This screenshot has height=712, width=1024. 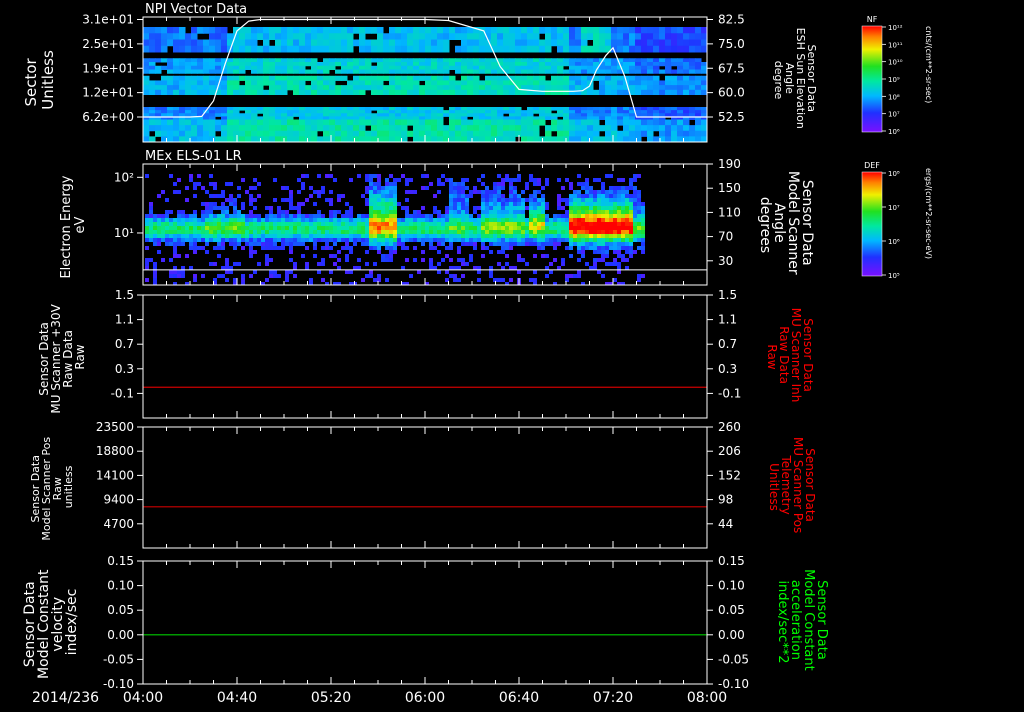 What do you see at coordinates (786, 225) in the screenshot?
I see `right-axis-label: Sensor Data Model Scanner Angle degrees` at bounding box center [786, 225].